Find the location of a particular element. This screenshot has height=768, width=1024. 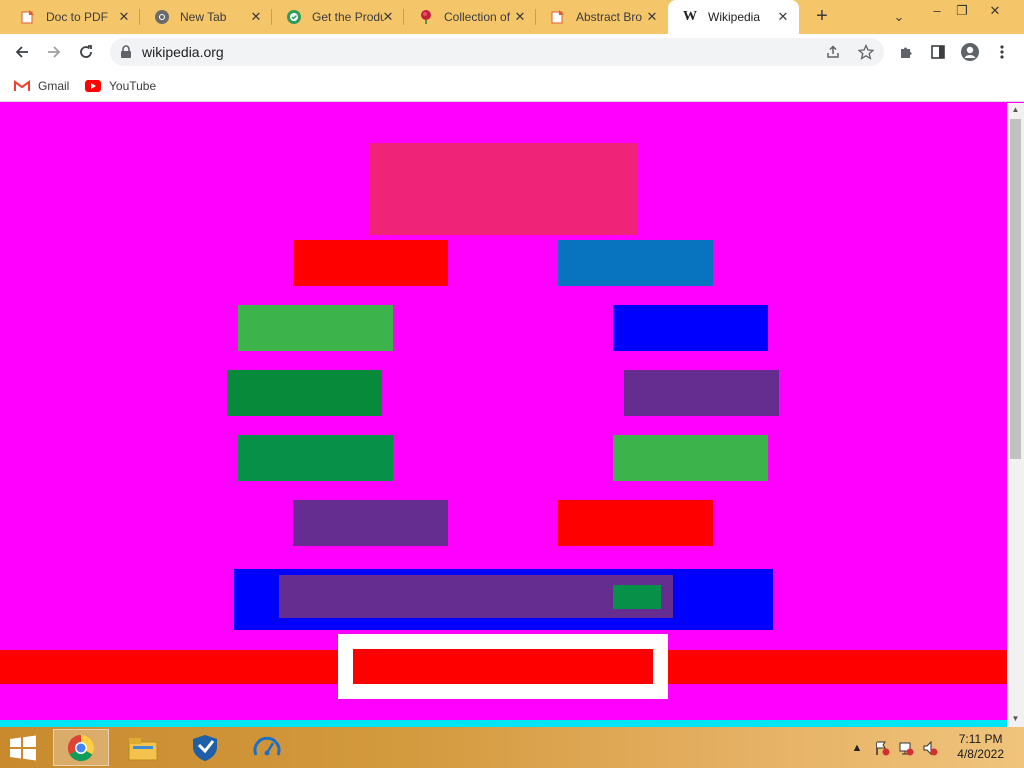

file-explorer-icon is located at coordinates (143, 747).